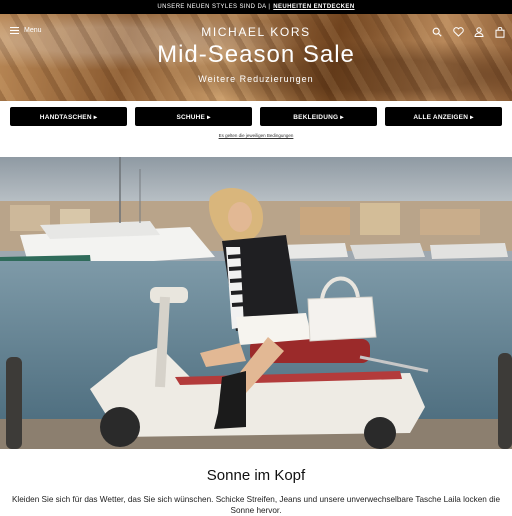 This screenshot has height=516, width=512. I want to click on heart-icon, so click(458, 32).